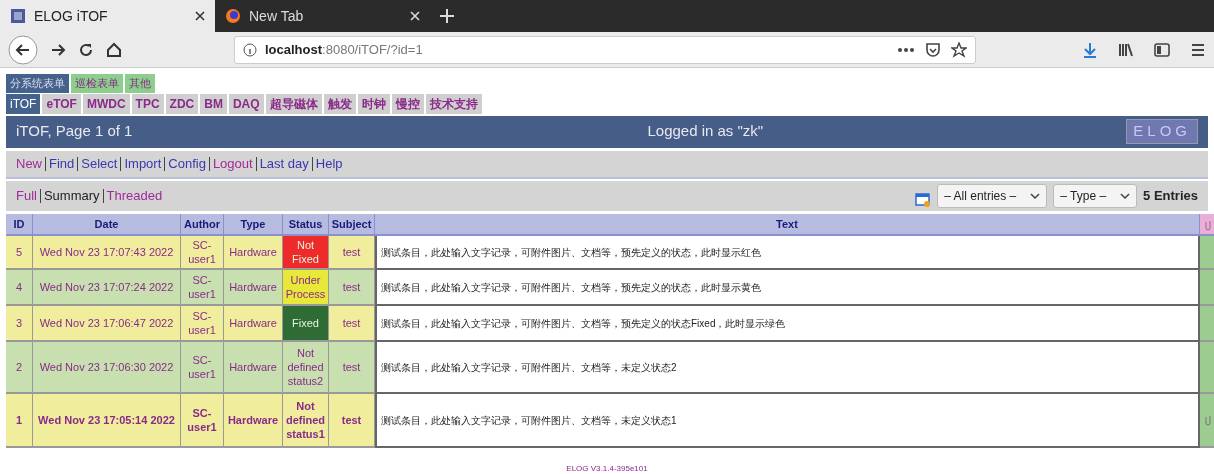 The height and width of the screenshot is (474, 1214). Describe the element at coordinates (306, 224) in the screenshot. I see `column-header: Status` at that location.